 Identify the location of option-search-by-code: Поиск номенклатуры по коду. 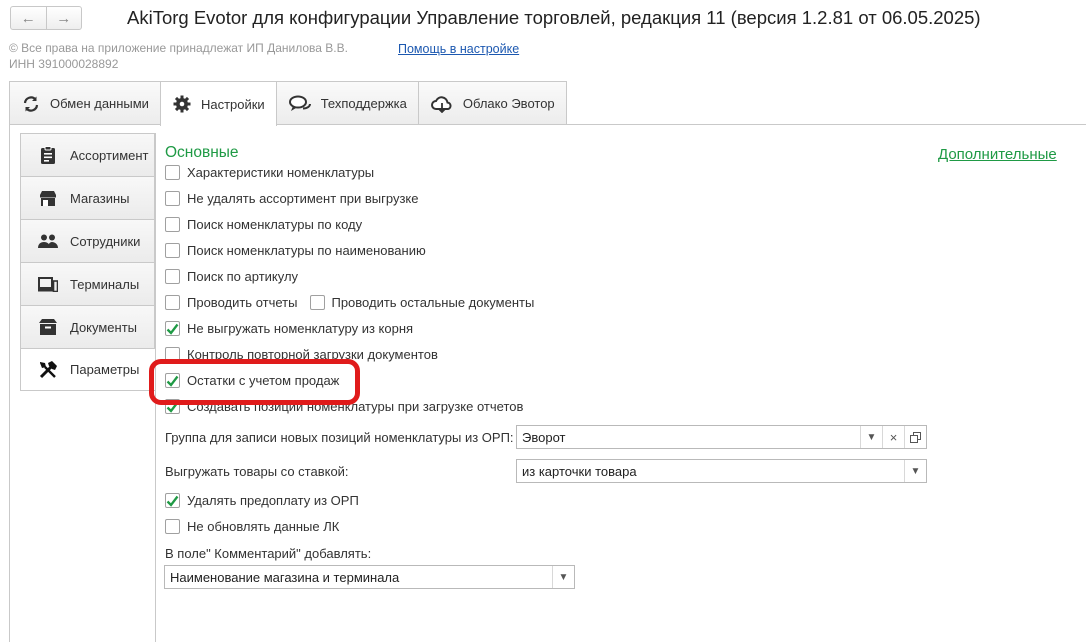
(263, 224).